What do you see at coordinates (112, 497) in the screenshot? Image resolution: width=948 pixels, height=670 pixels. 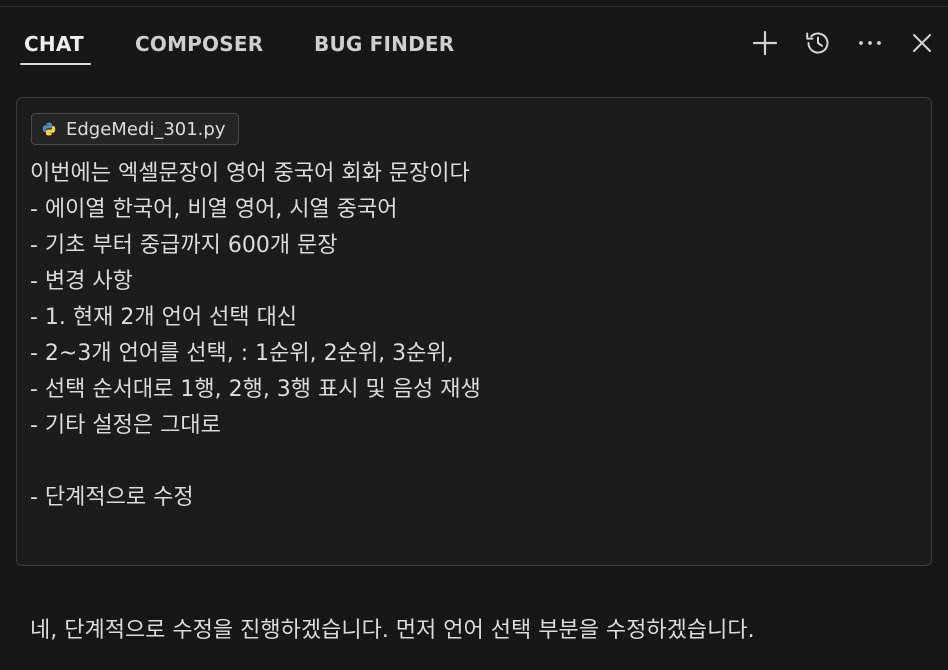 I see `prompt-line: - 단계적으로 수정` at bounding box center [112, 497].